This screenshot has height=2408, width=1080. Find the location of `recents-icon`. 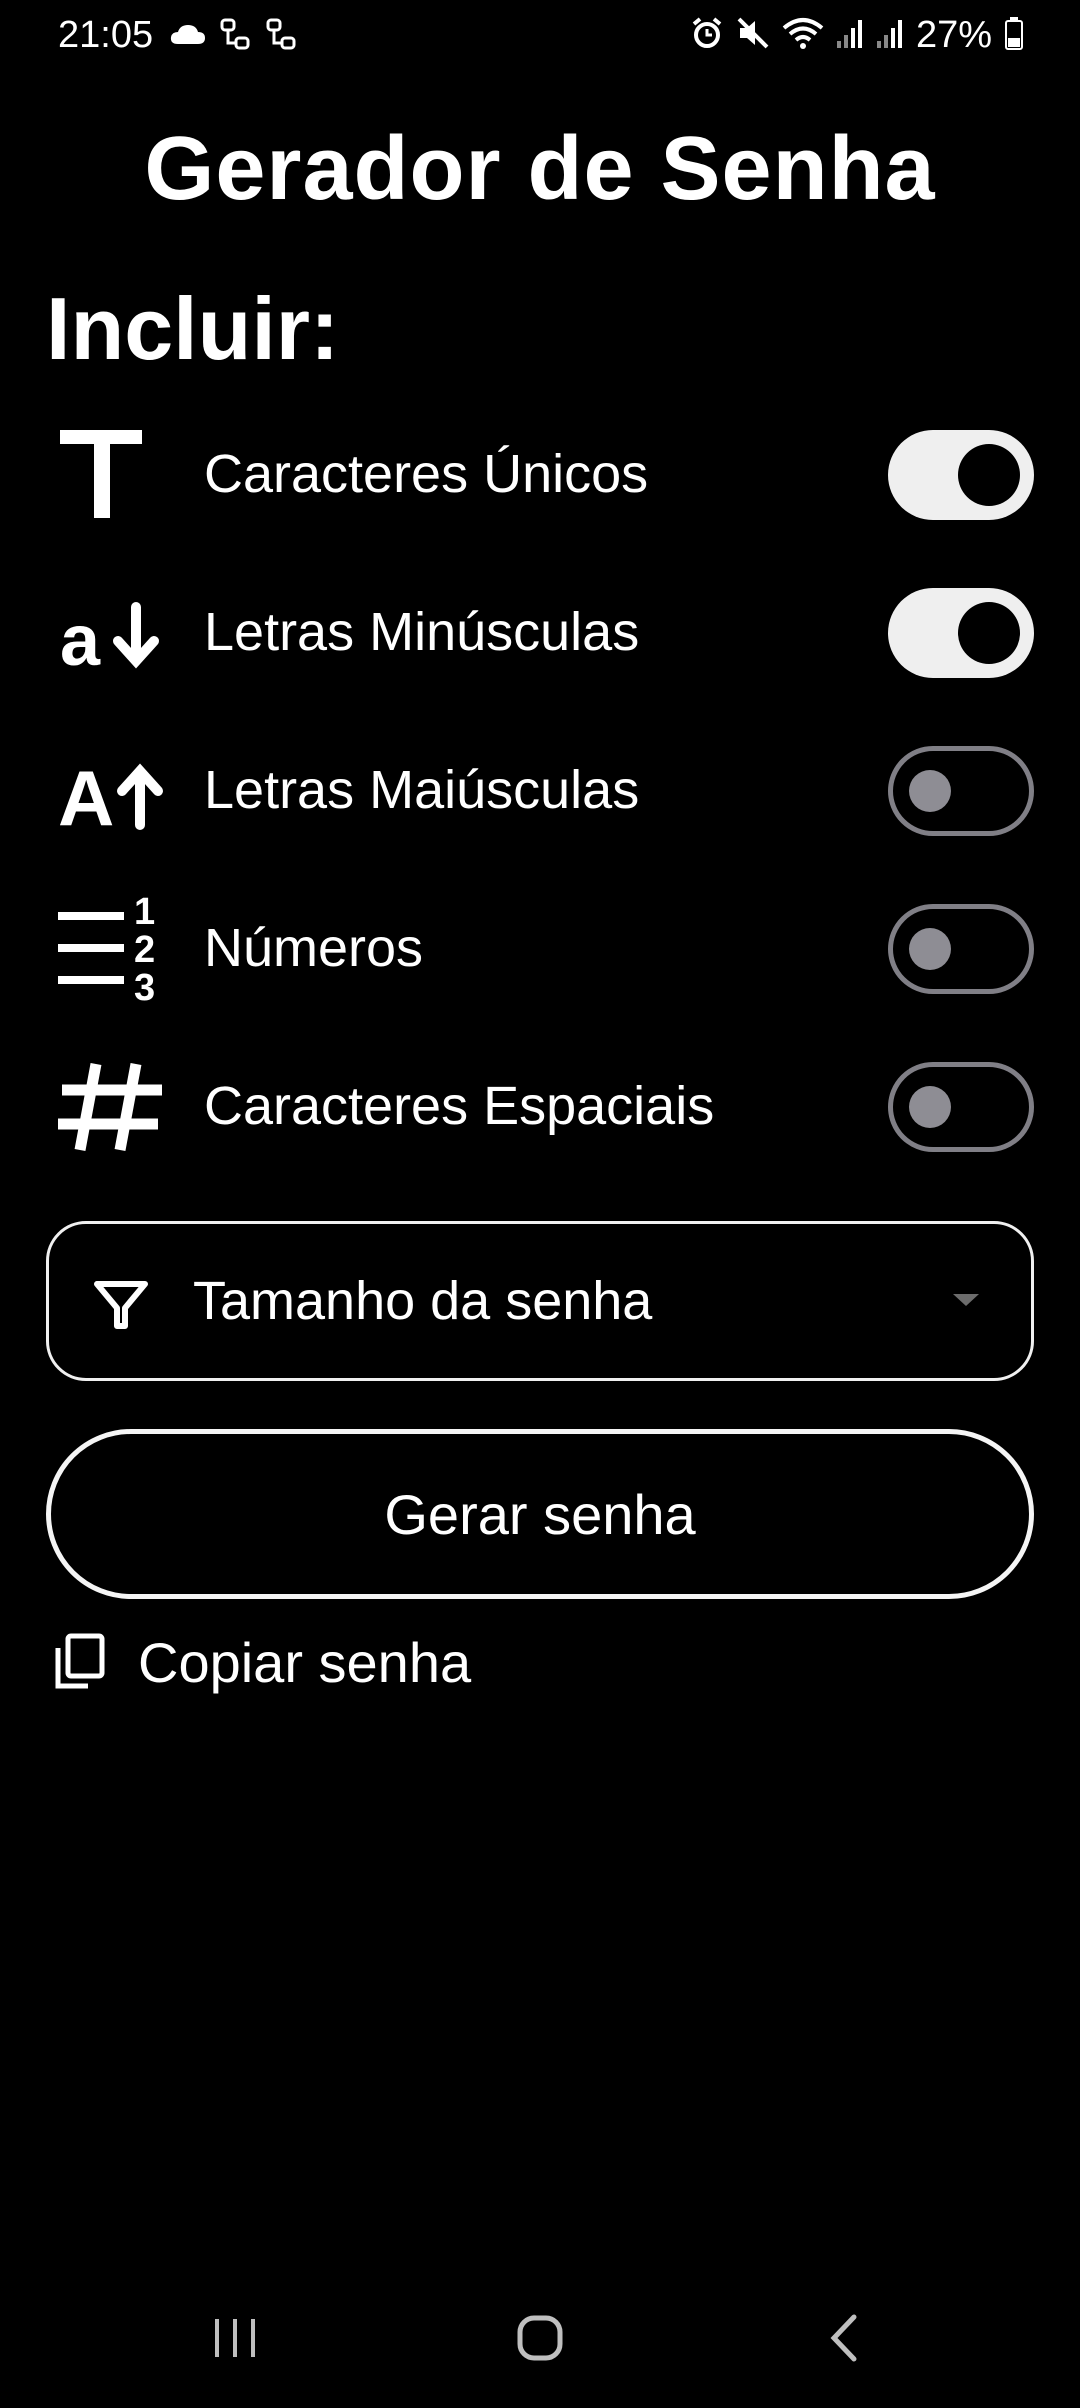

recents-icon is located at coordinates (236, 2338).